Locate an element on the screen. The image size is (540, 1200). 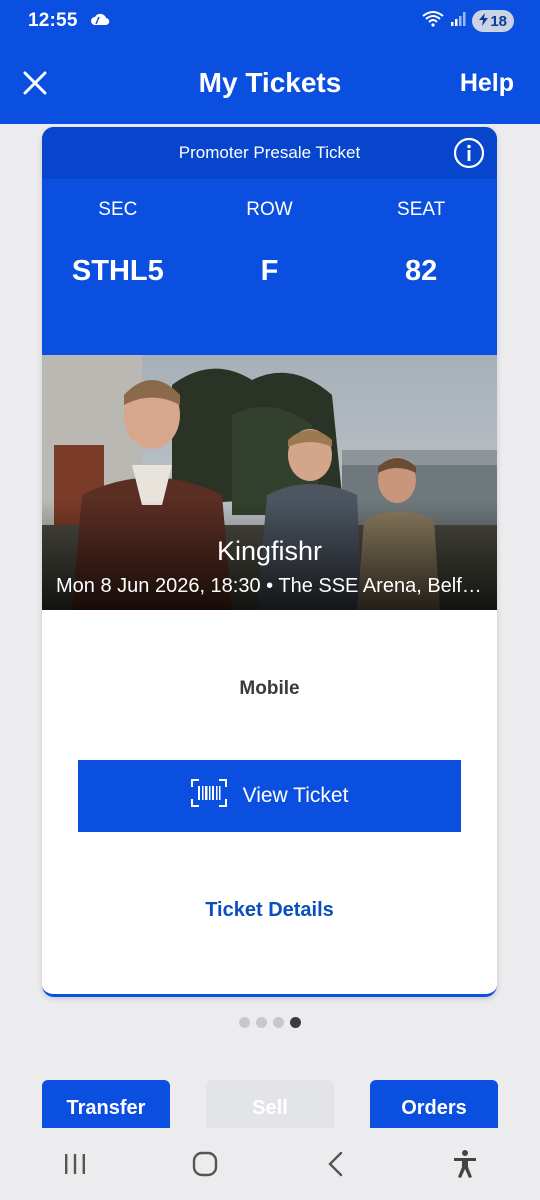
wifi-icon is located at coordinates (433, 21).